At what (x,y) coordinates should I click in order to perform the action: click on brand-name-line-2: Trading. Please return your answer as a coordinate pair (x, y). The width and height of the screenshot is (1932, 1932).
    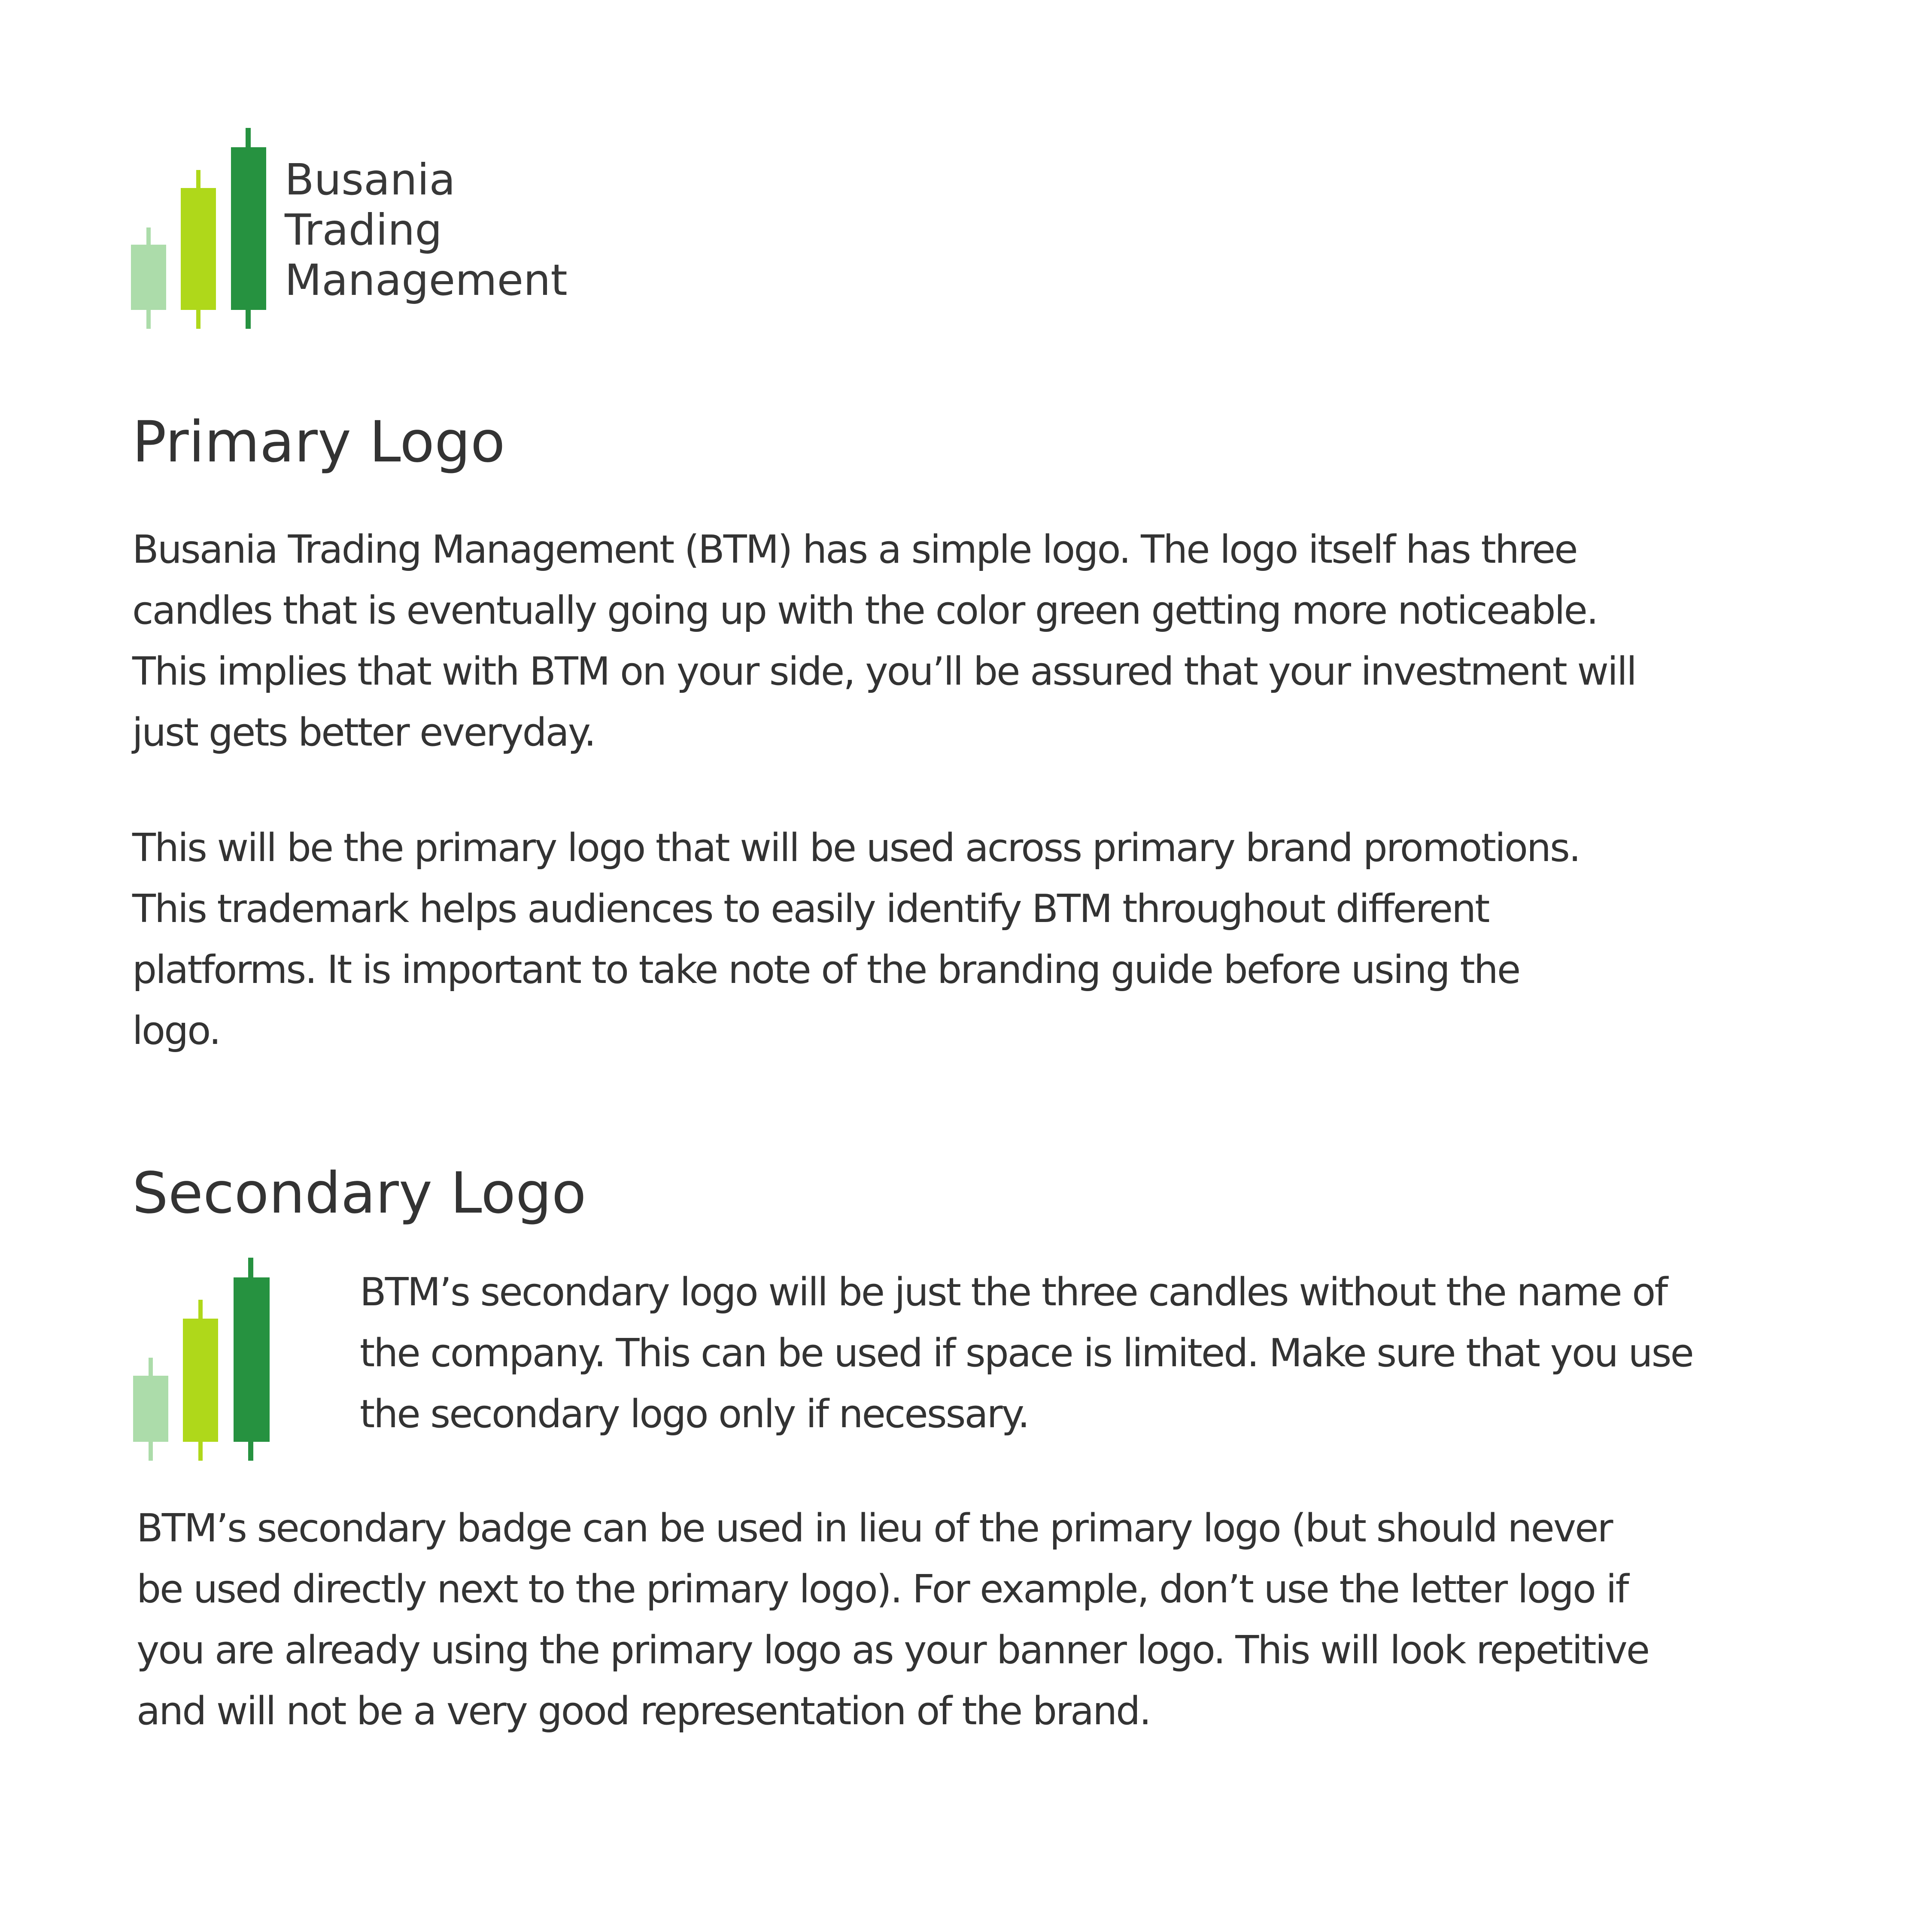
    Looking at the image, I should click on (364, 230).